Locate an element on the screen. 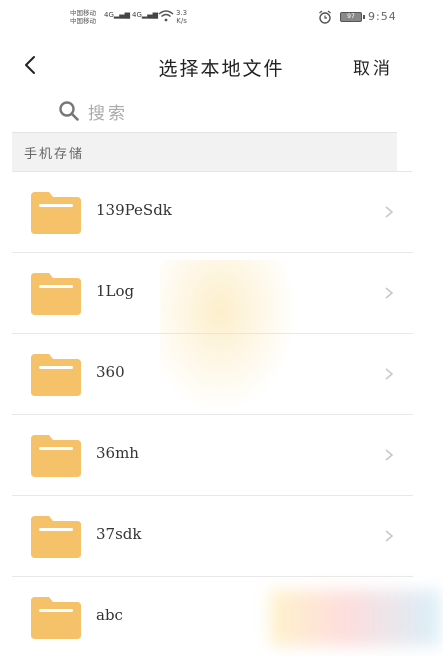  network-speed-value: 3.3 is located at coordinates (182, 13).